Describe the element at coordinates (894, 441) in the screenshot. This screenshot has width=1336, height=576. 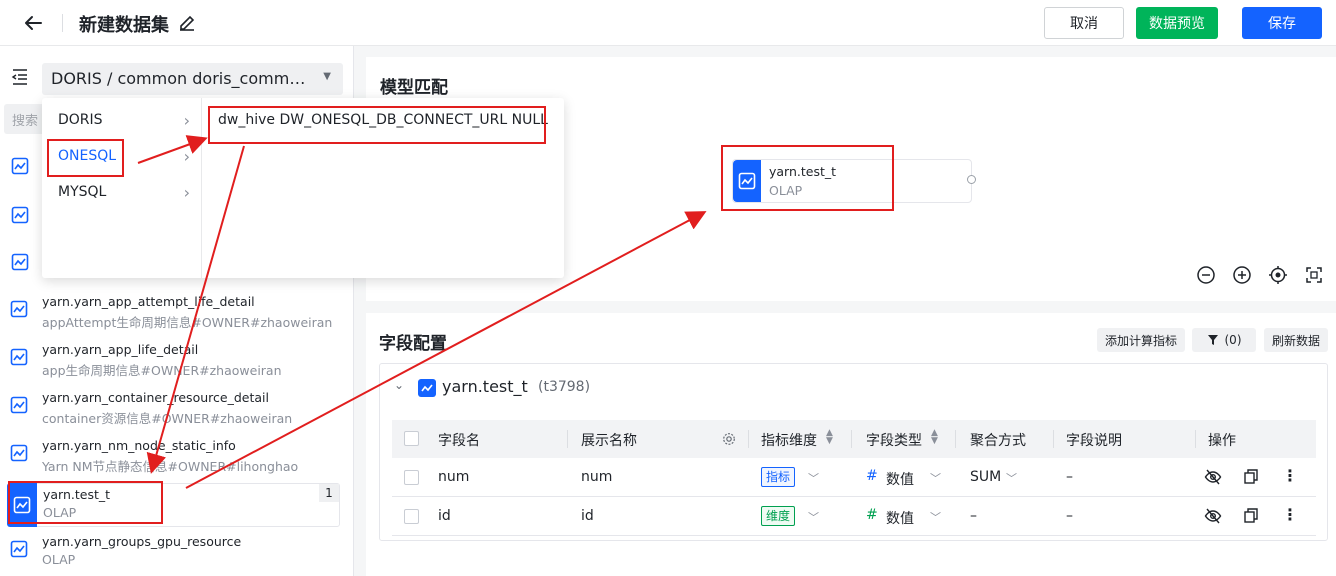
I see `column-header: 字段类型` at that location.